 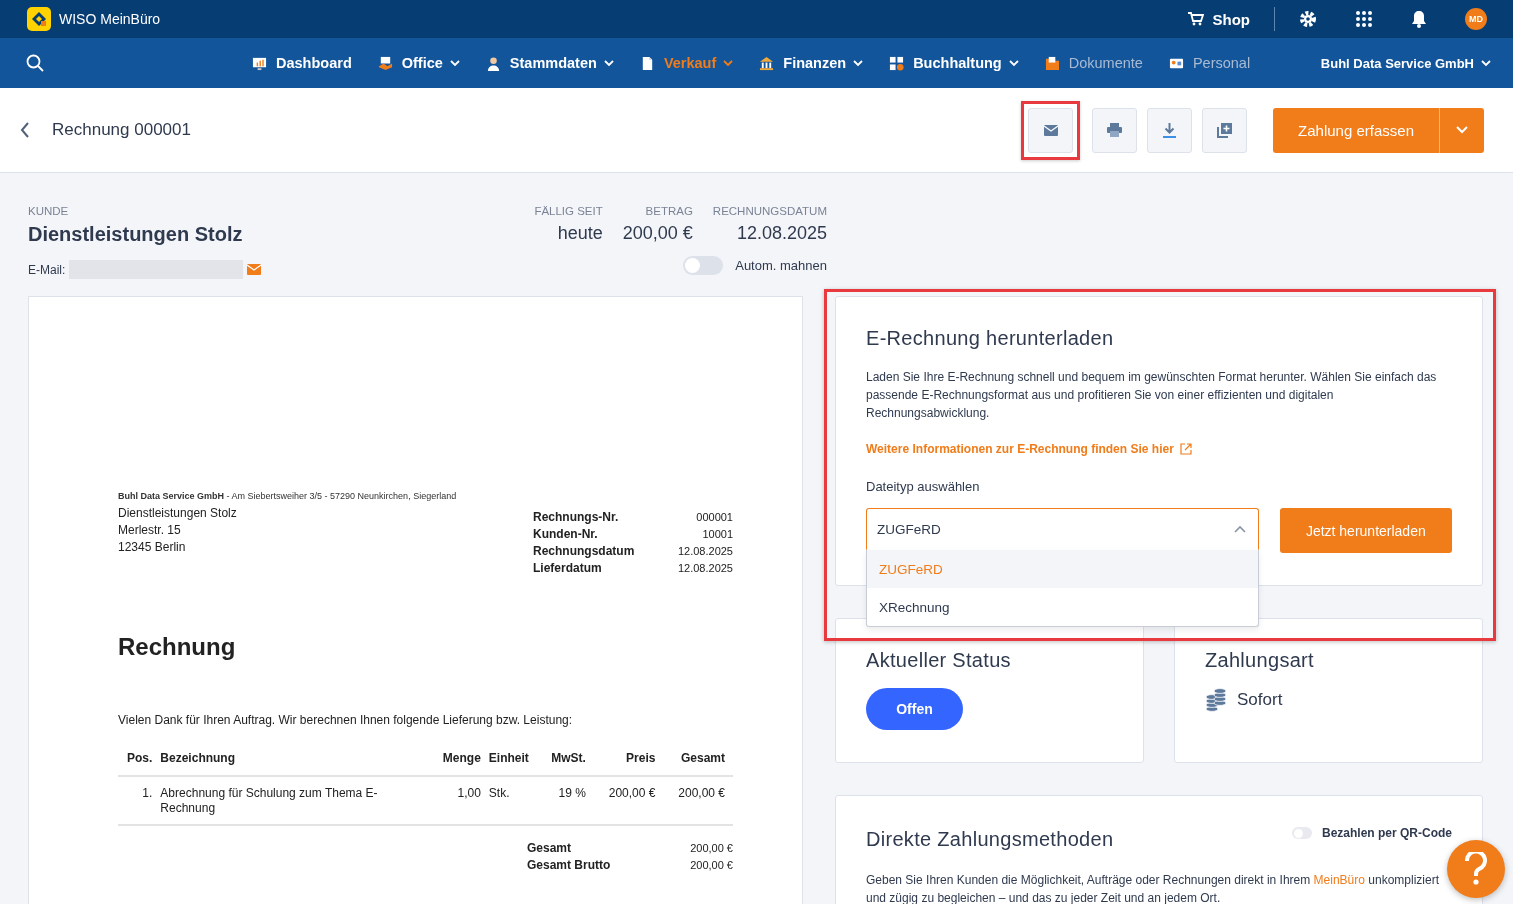 What do you see at coordinates (628, 762) in the screenshot?
I see `column-header: Preis` at bounding box center [628, 762].